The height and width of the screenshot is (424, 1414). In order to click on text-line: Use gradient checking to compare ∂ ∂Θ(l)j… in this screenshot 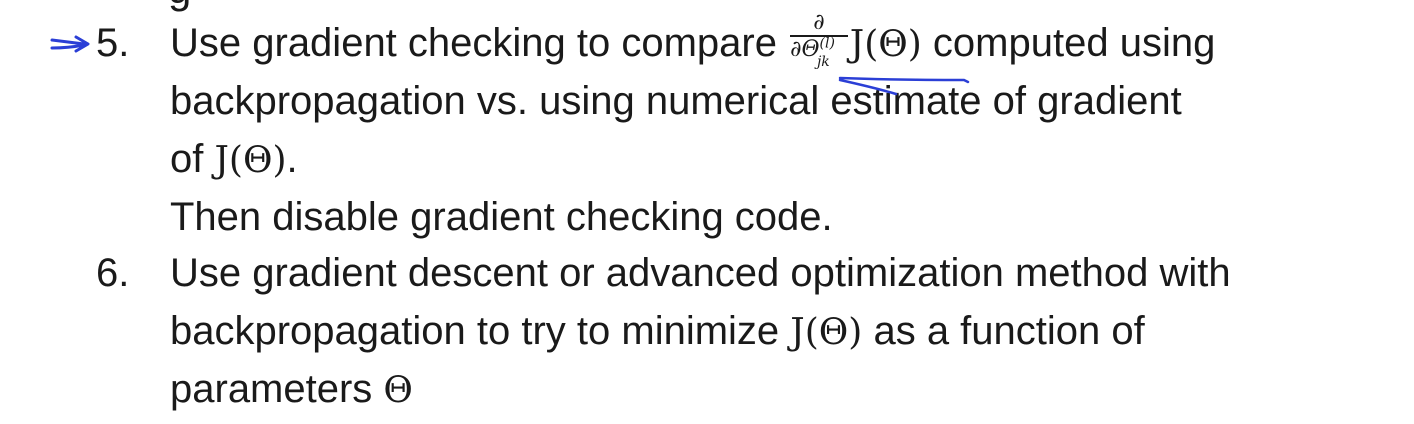, I will do `click(693, 40)`.